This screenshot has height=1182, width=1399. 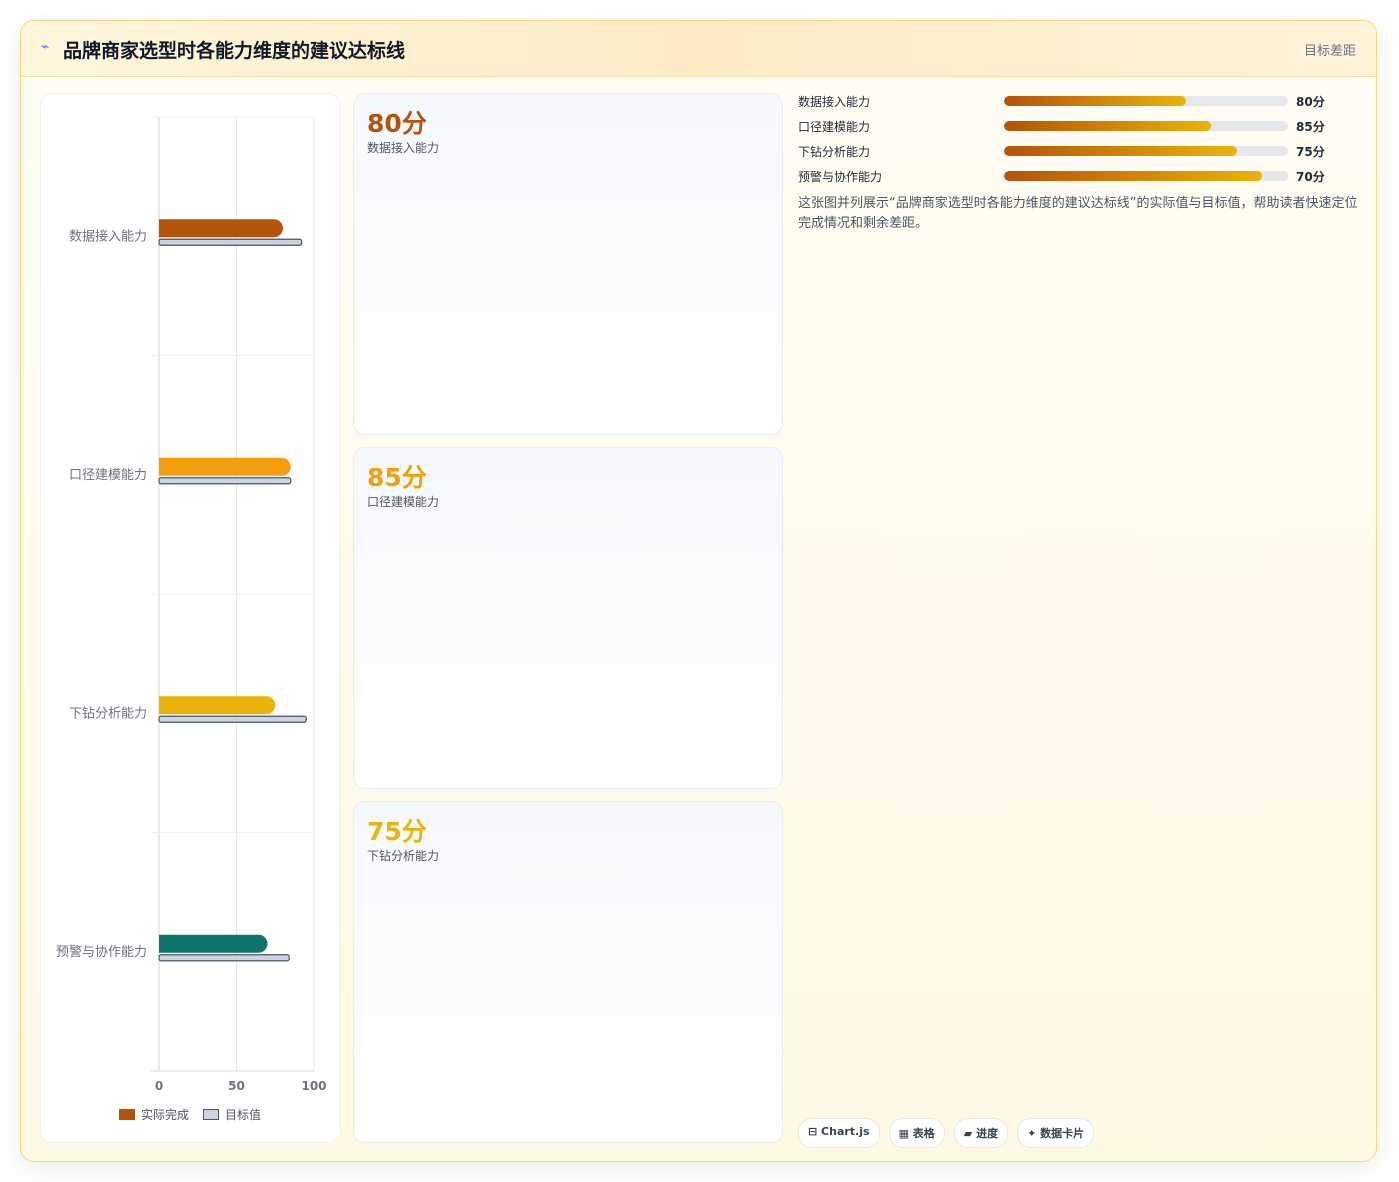 What do you see at coordinates (568, 972) in the screenshot?
I see `kpi-card-3: 75分 下钻分析能力` at bounding box center [568, 972].